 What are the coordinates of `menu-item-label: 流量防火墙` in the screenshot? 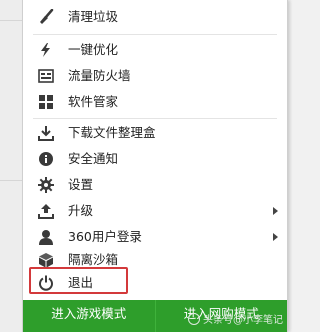 It's located at (99, 75).